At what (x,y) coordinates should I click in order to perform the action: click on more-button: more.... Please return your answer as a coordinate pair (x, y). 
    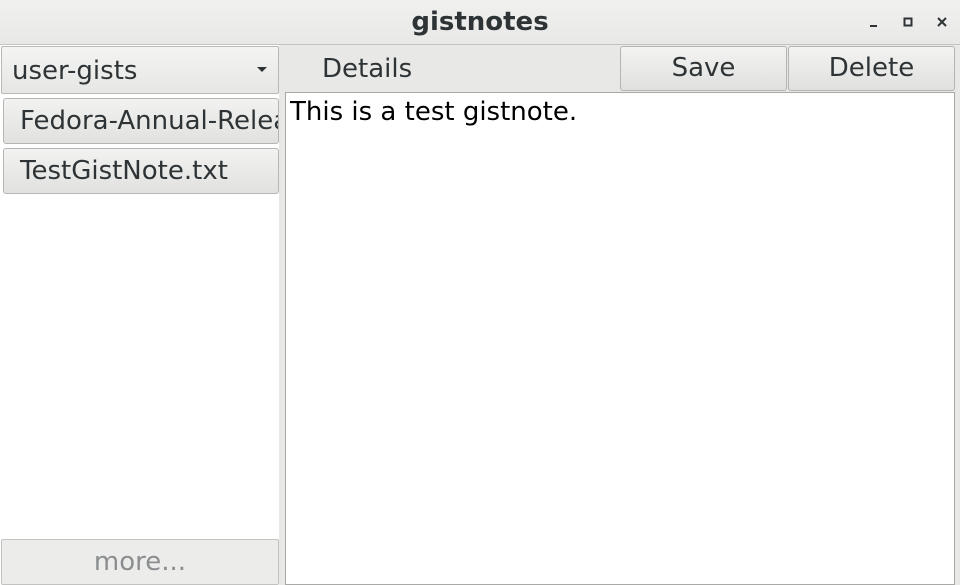
    Looking at the image, I should click on (140, 562).